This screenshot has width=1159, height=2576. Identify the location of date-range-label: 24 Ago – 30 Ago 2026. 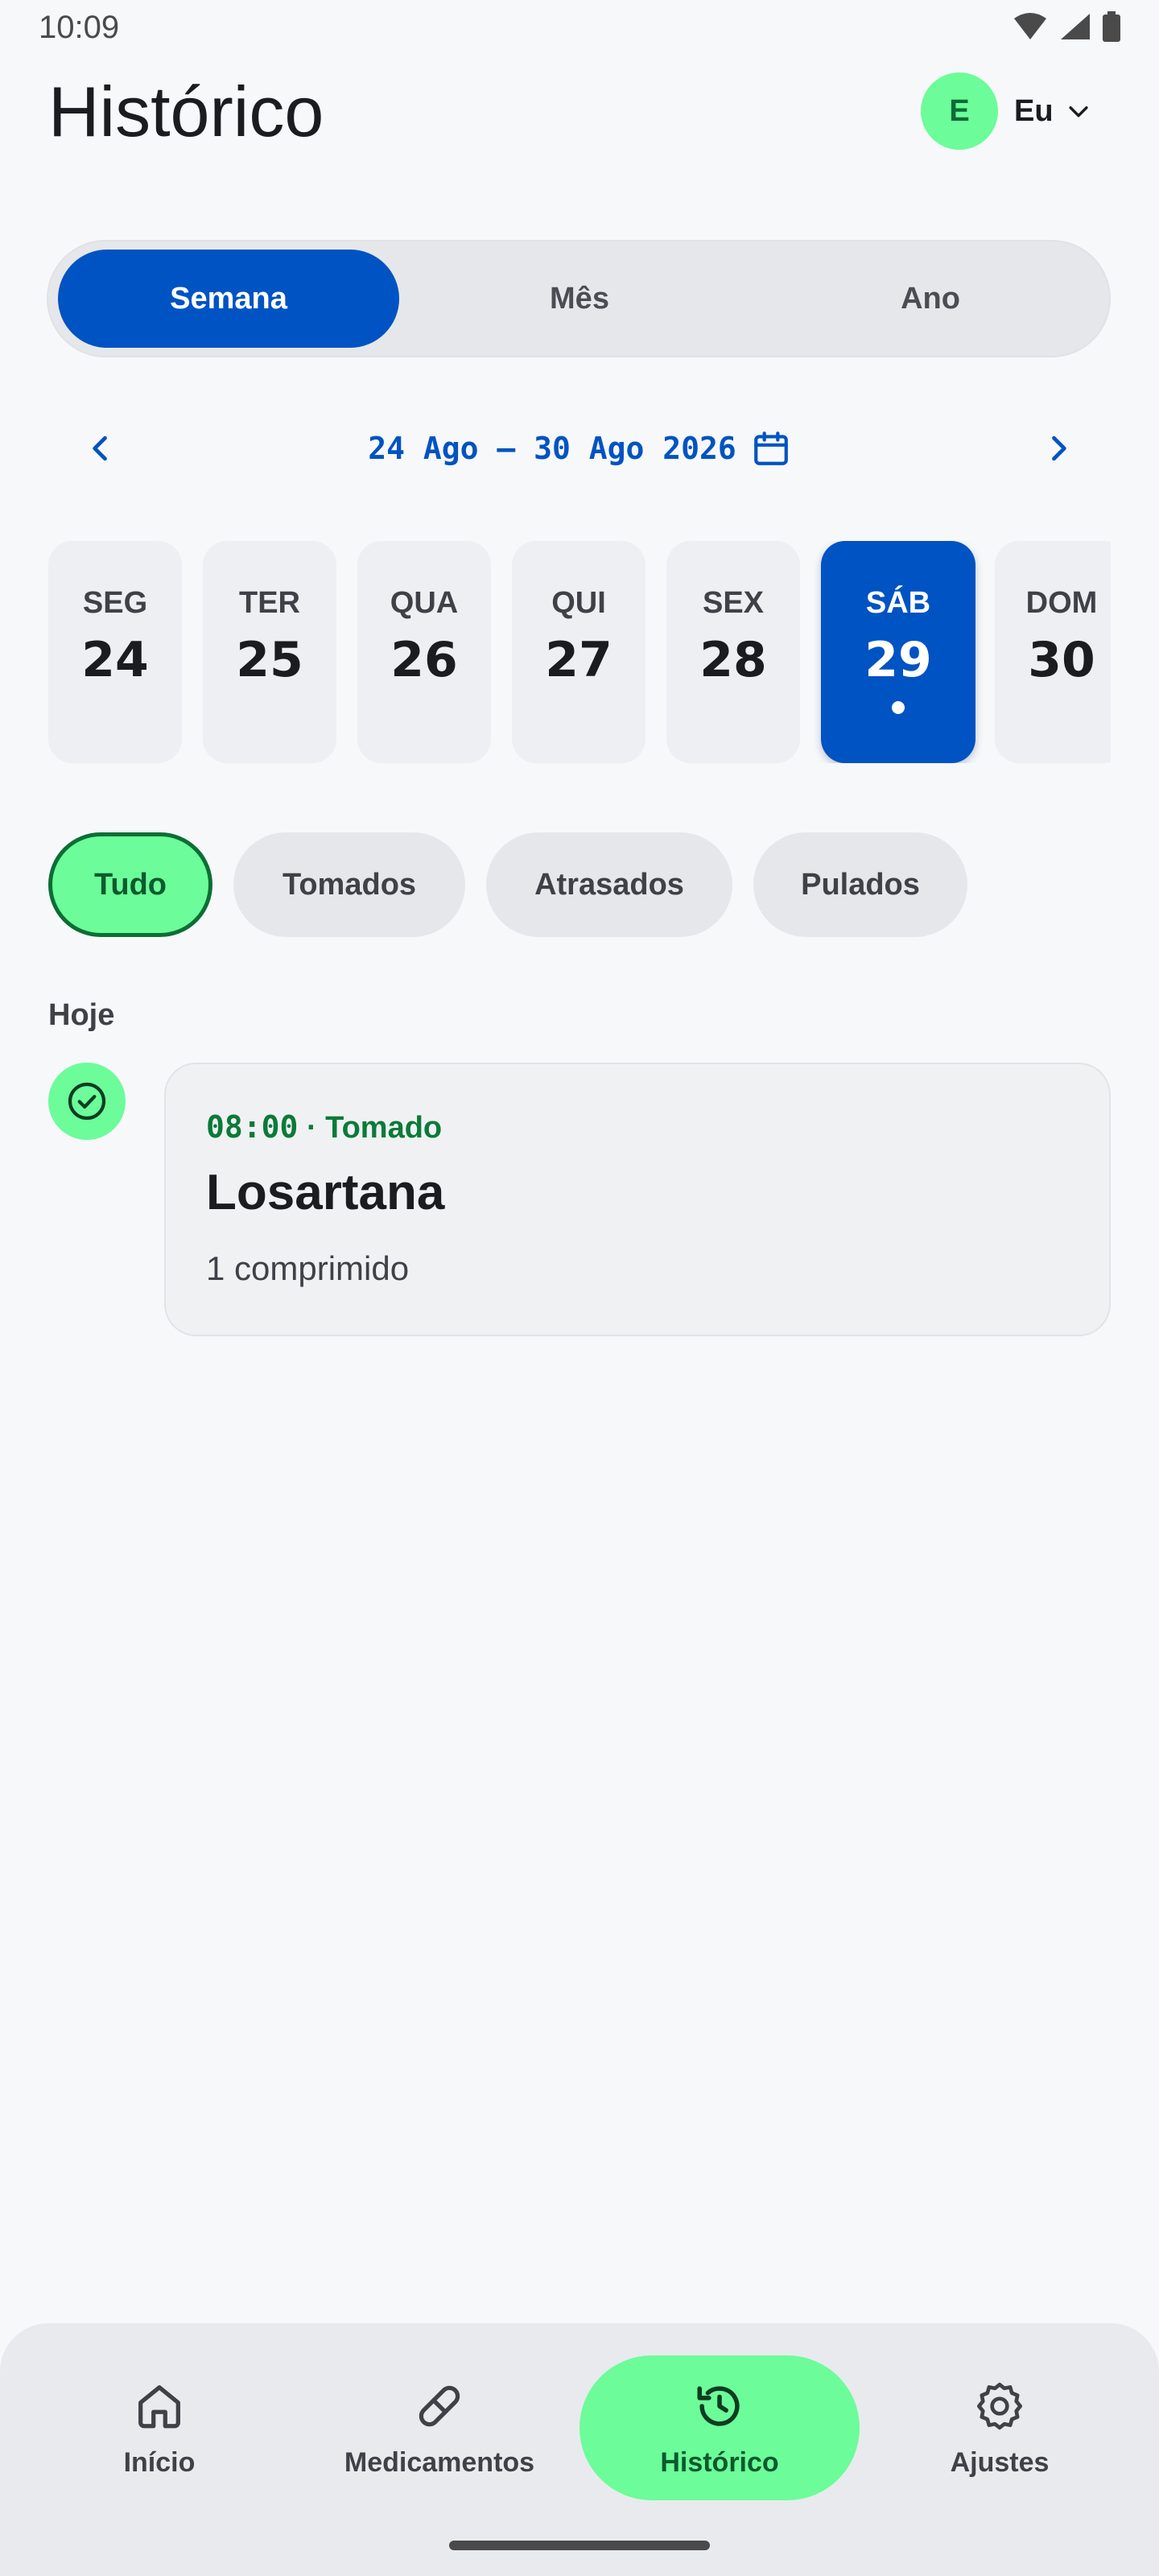
(552, 448).